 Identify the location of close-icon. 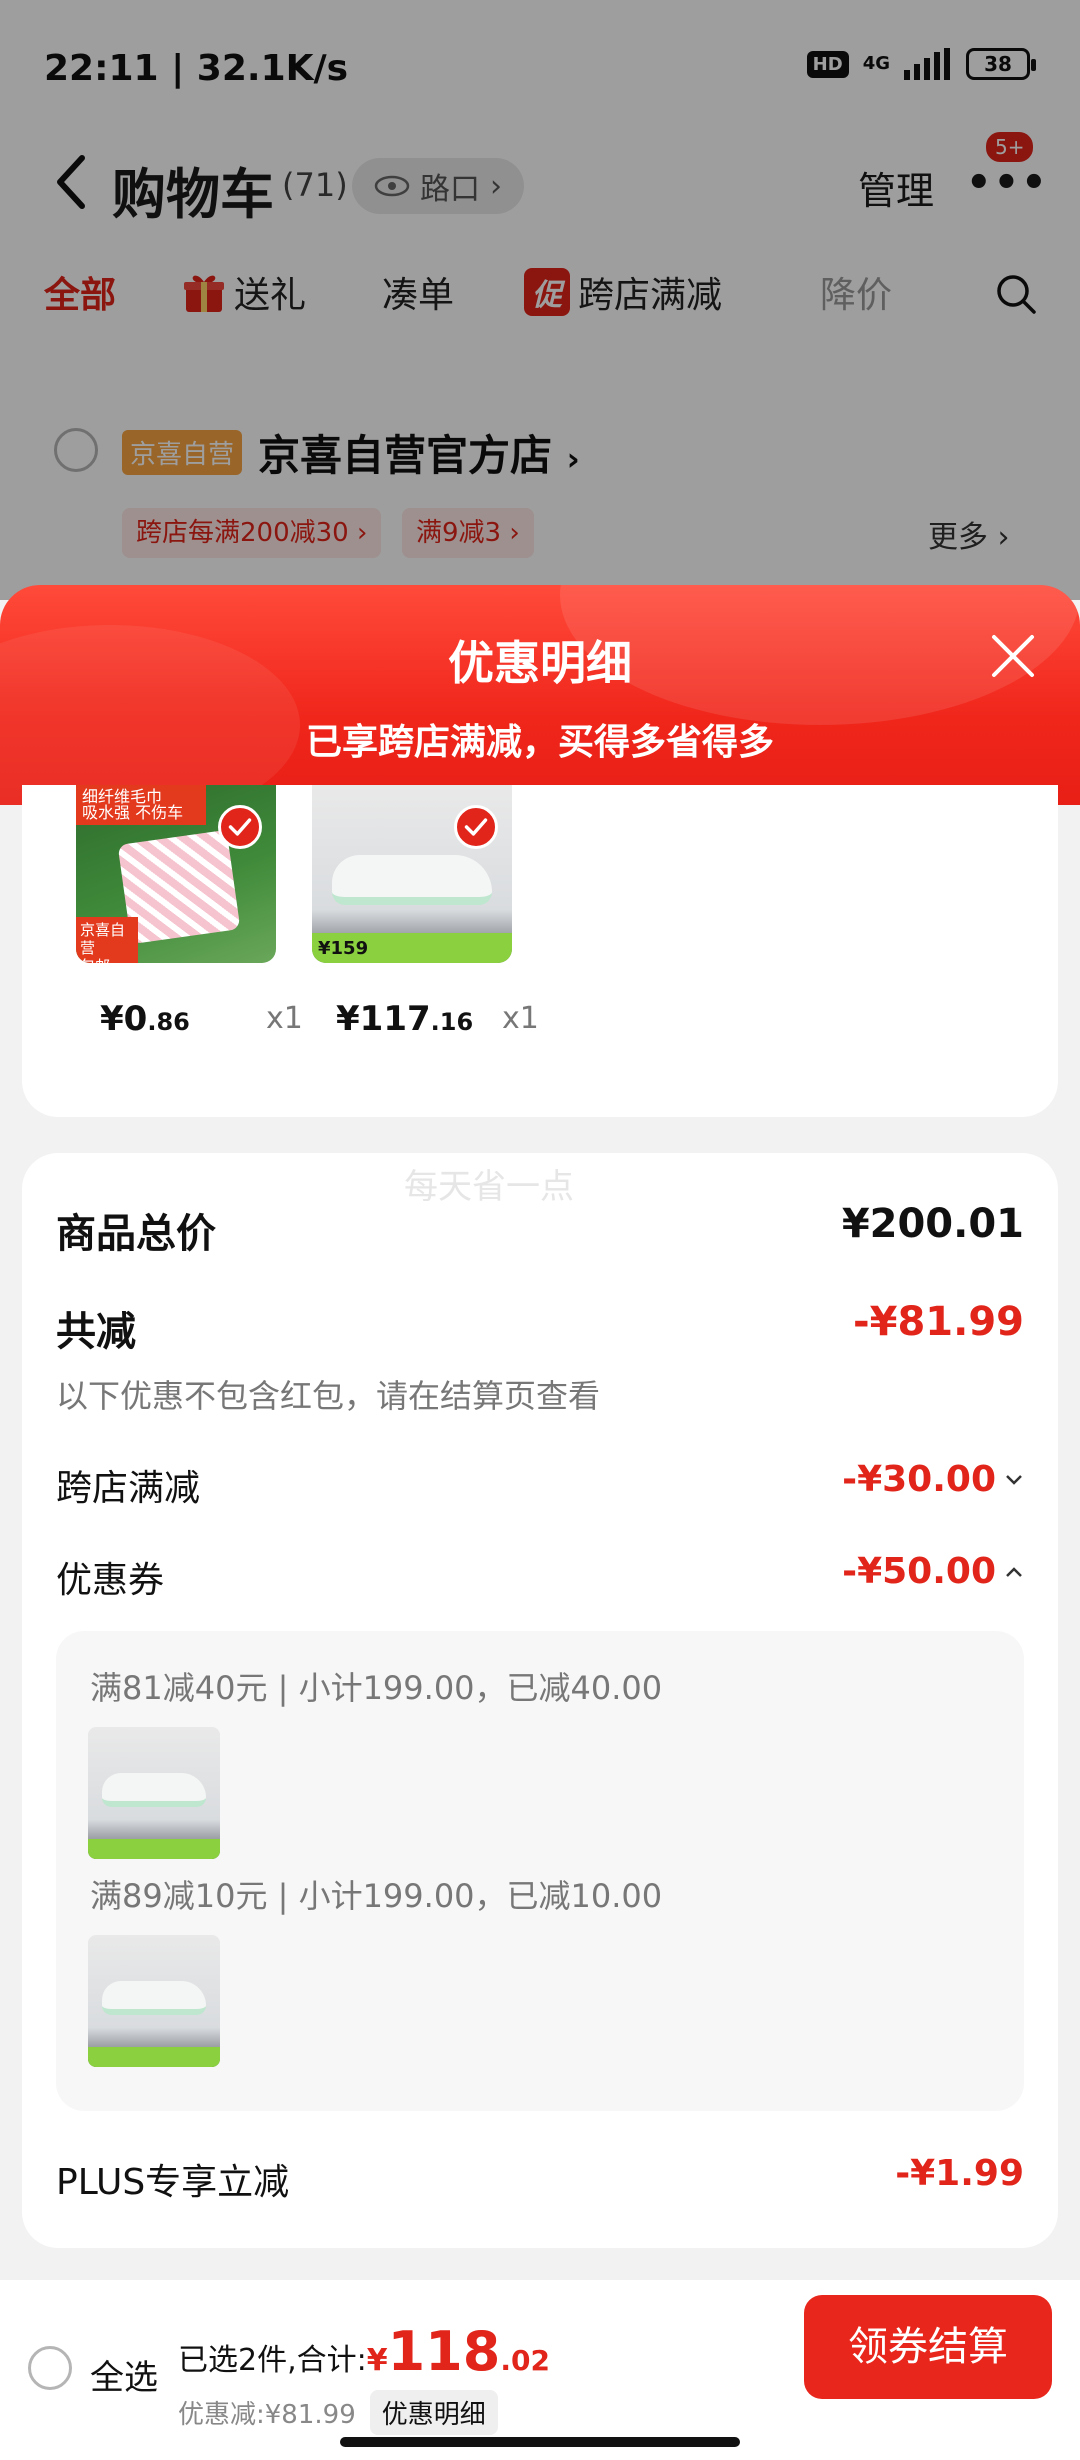
(1013, 656).